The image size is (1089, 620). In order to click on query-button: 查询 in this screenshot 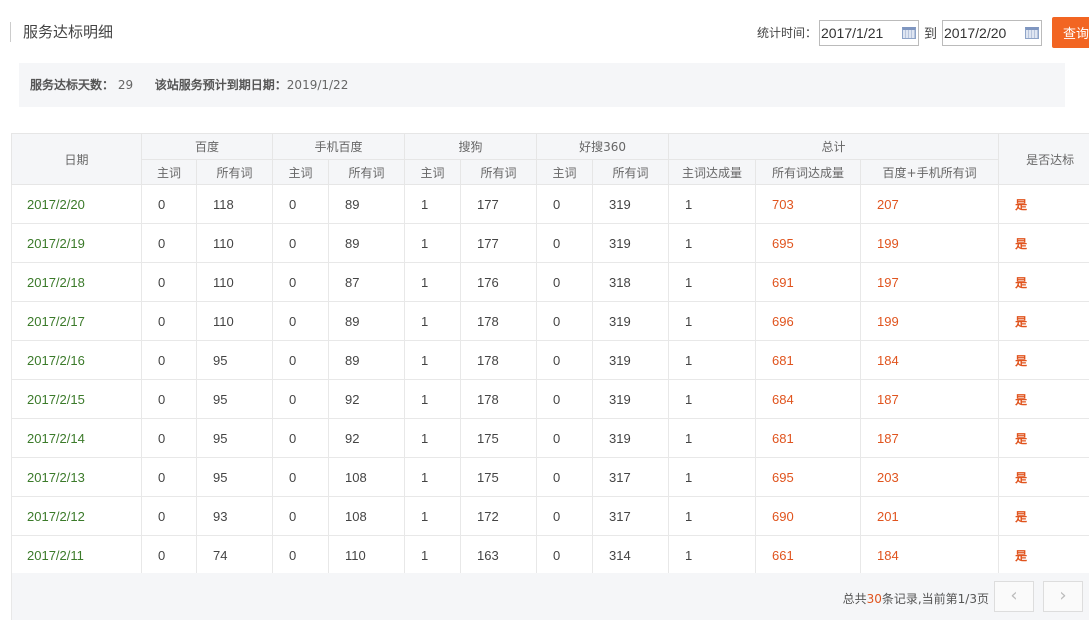, I will do `click(1070, 32)`.